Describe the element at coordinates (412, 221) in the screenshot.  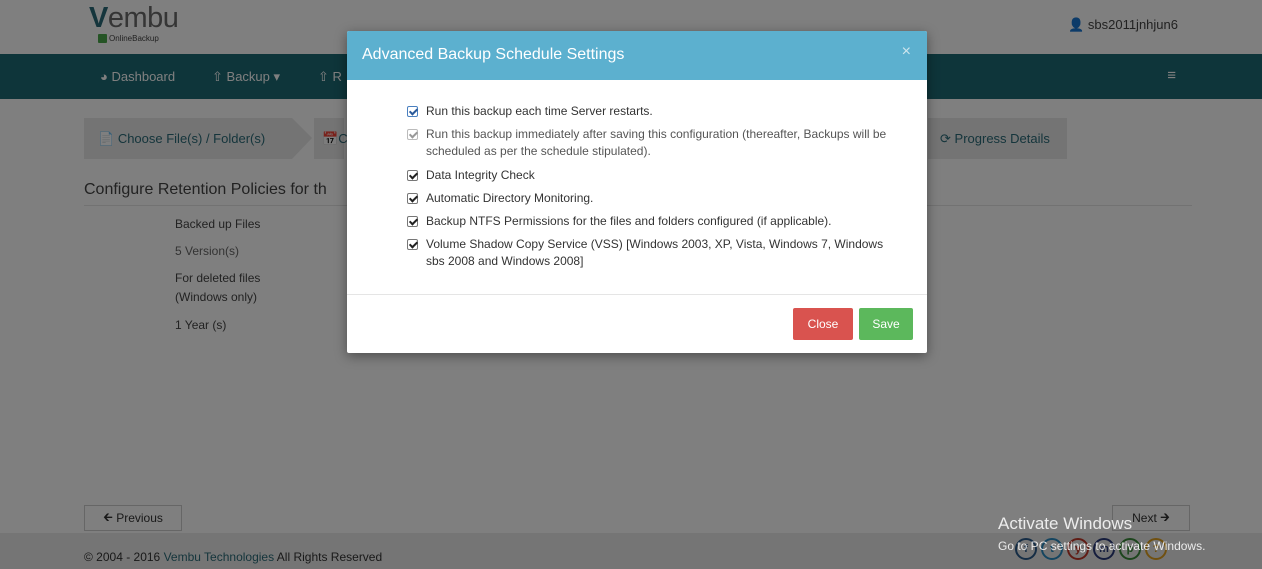
I see `checkbox-ntfs-permissions` at that location.